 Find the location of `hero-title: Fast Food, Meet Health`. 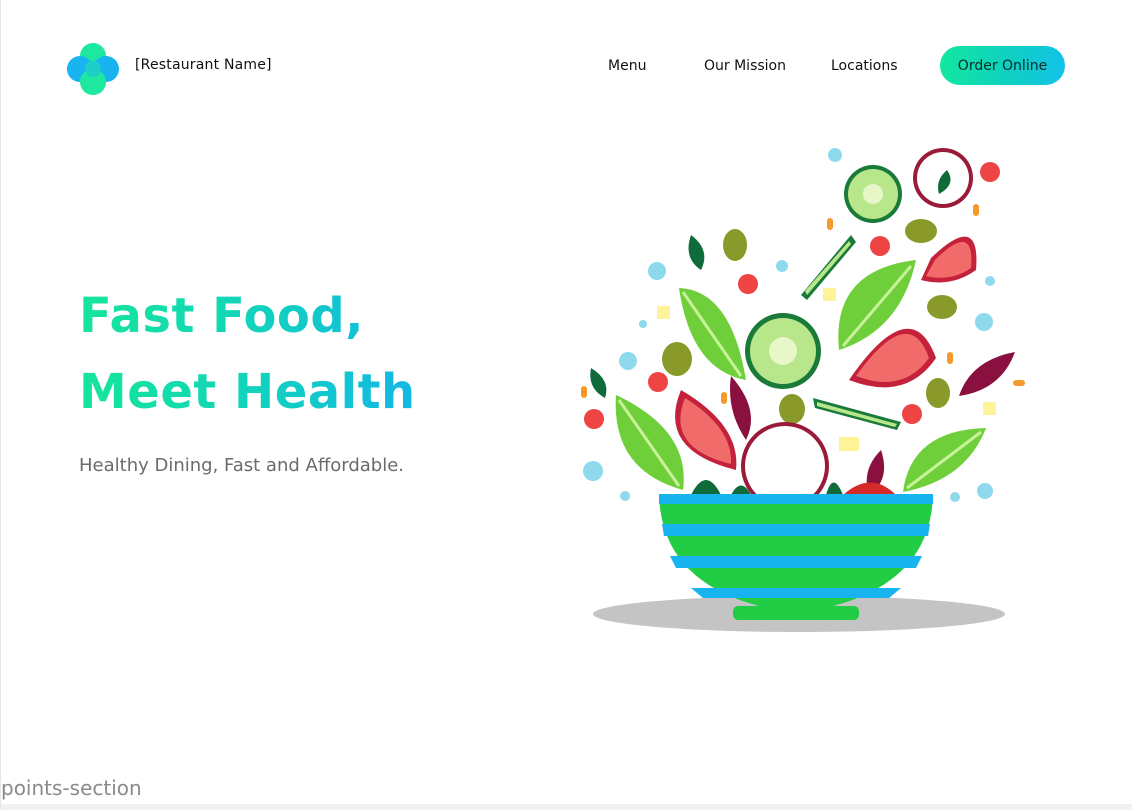

hero-title: Fast Food, Meet Health is located at coordinates (247, 354).